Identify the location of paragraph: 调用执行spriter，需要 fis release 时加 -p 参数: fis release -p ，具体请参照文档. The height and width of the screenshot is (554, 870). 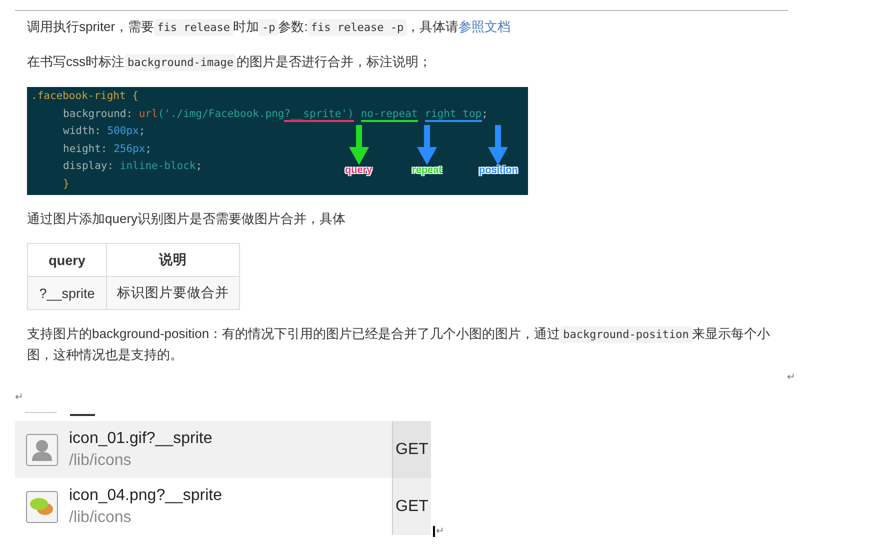
(269, 28).